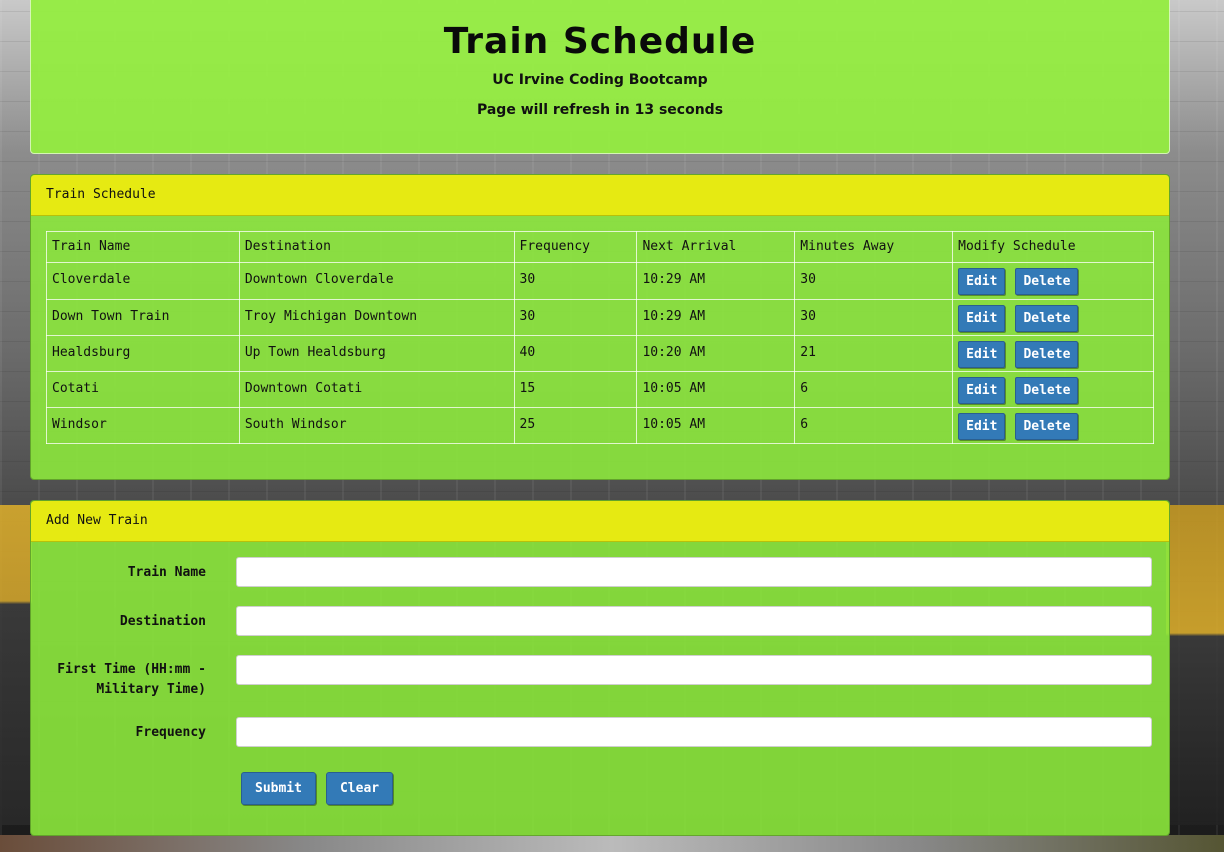 The width and height of the screenshot is (1224, 852). I want to click on col-header-next-arrival: Next Arrival, so click(716, 247).